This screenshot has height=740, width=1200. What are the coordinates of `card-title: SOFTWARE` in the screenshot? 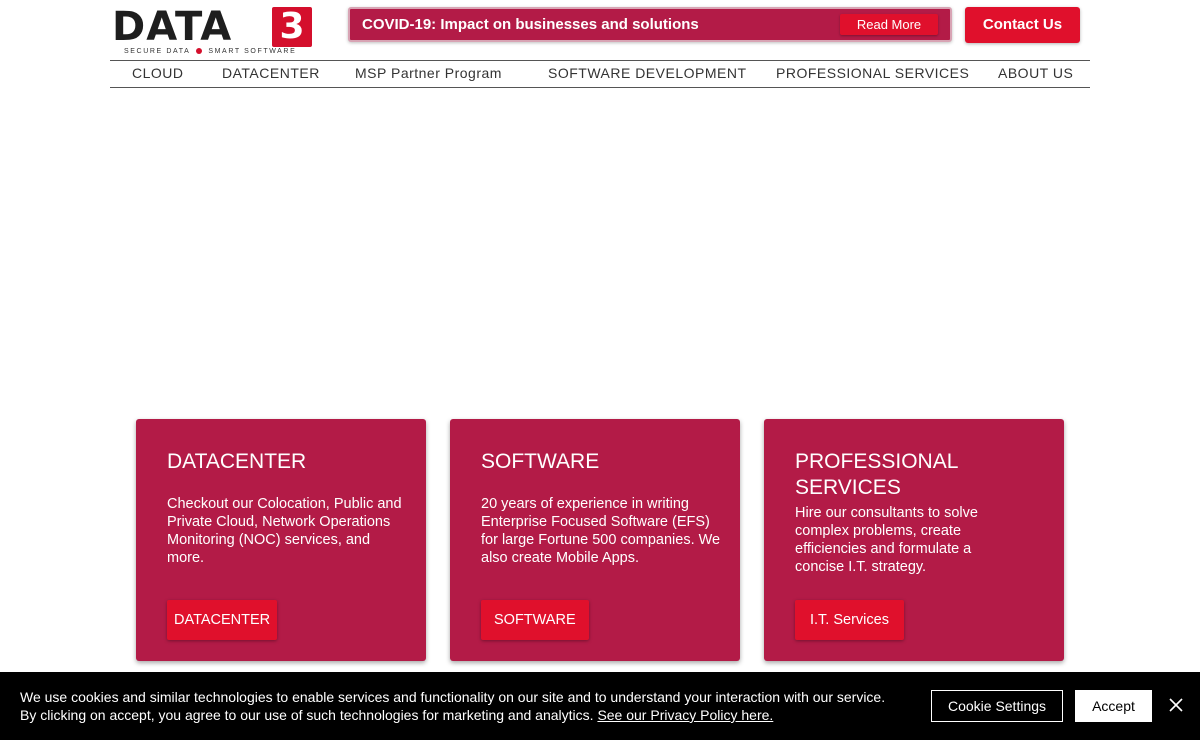 It's located at (540, 461).